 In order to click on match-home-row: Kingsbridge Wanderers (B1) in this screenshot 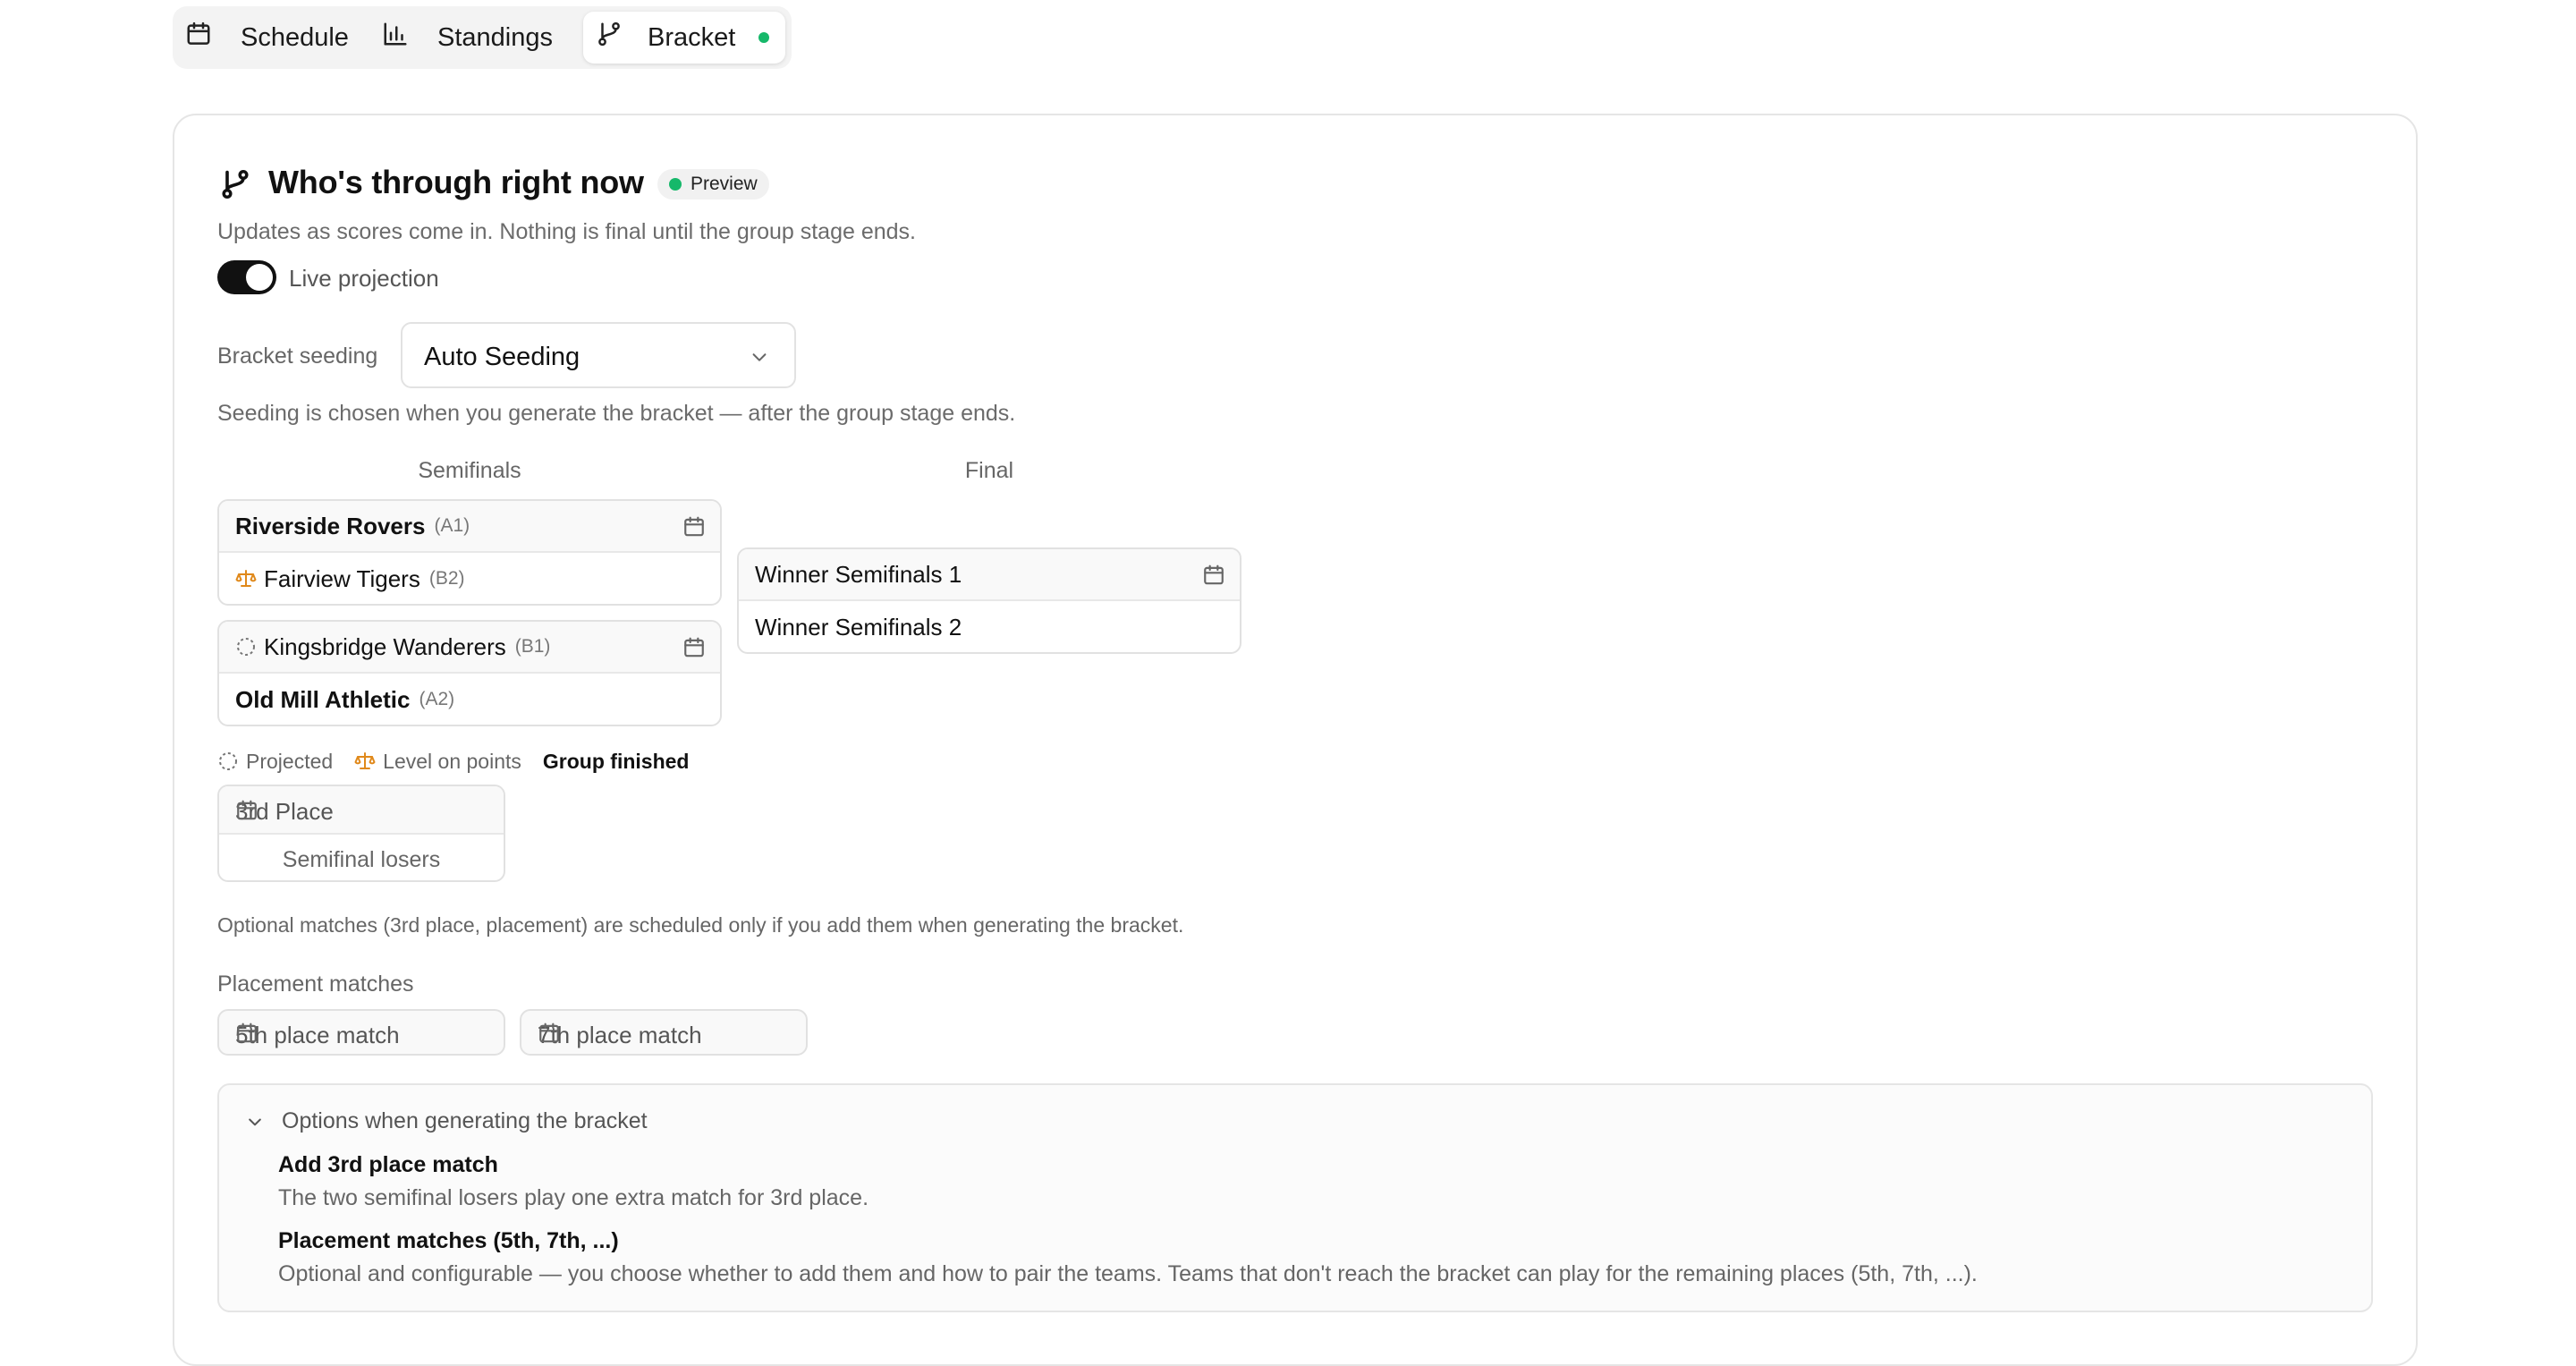, I will do `click(469, 648)`.